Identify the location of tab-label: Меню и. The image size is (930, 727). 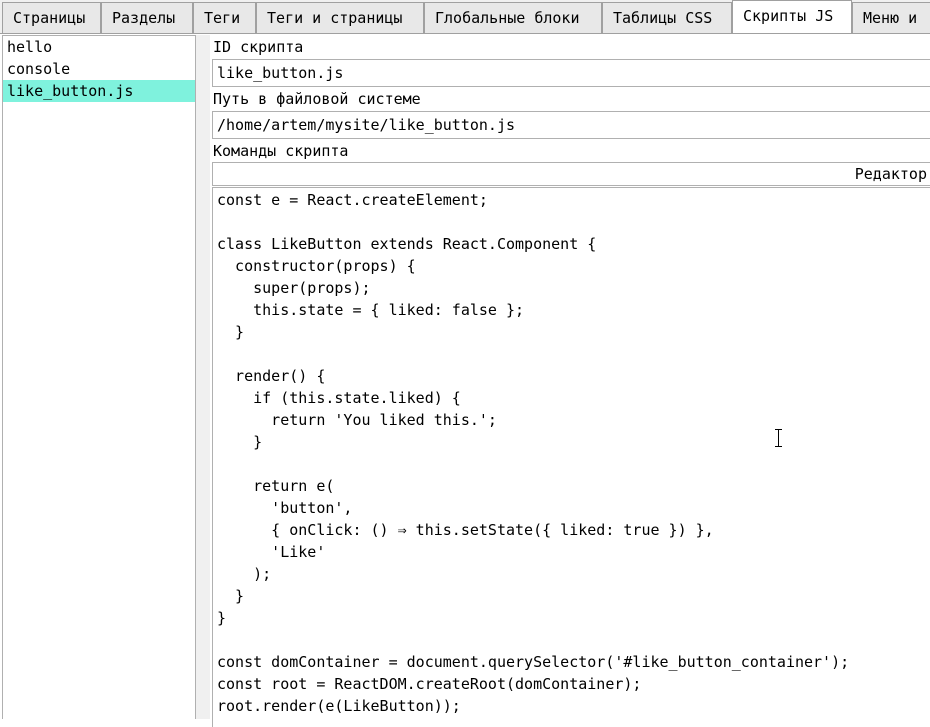
(890, 18).